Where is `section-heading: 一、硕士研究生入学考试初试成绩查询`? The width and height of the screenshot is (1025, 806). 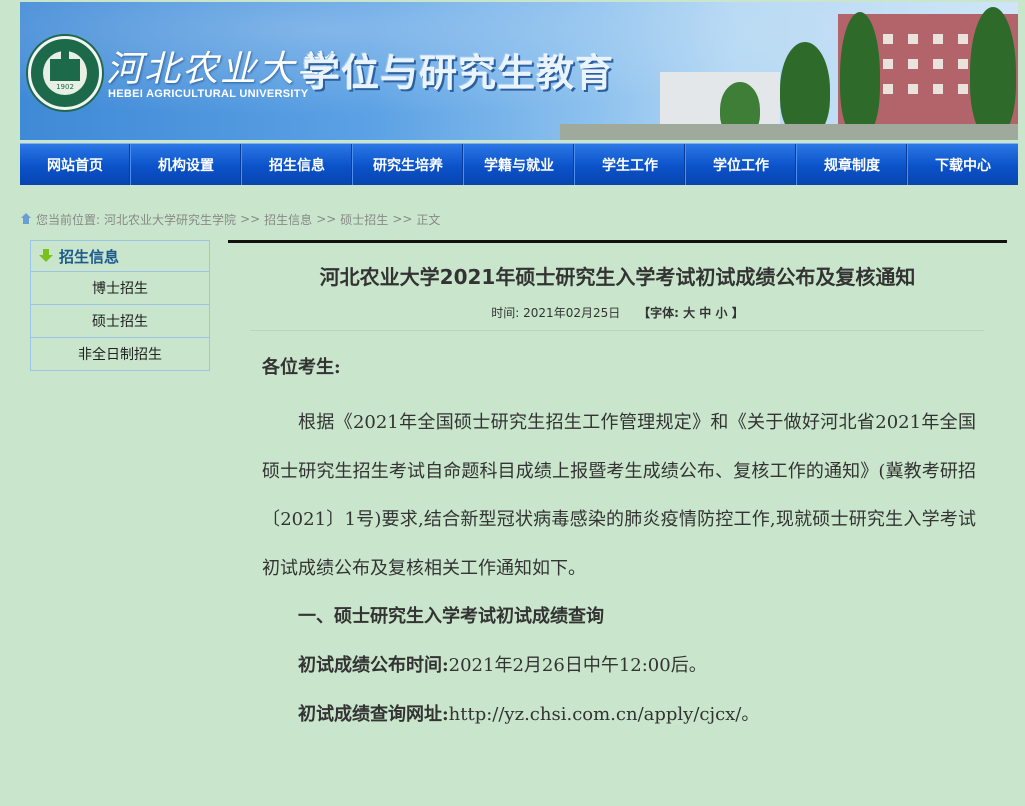
section-heading: 一、硕士研究生入学考试初试成绩查询 is located at coordinates (451, 617).